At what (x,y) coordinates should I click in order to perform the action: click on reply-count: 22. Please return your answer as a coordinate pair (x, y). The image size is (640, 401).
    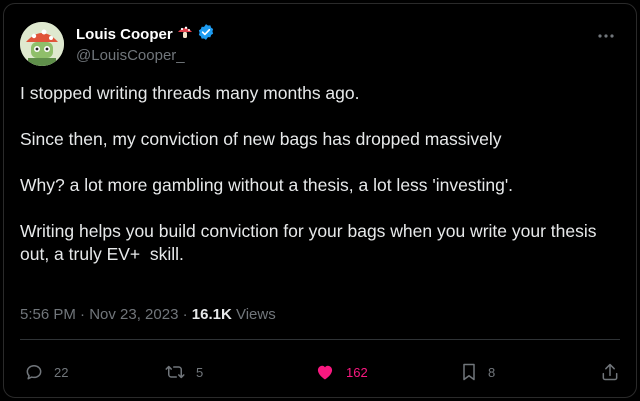
    Looking at the image, I should click on (61, 372).